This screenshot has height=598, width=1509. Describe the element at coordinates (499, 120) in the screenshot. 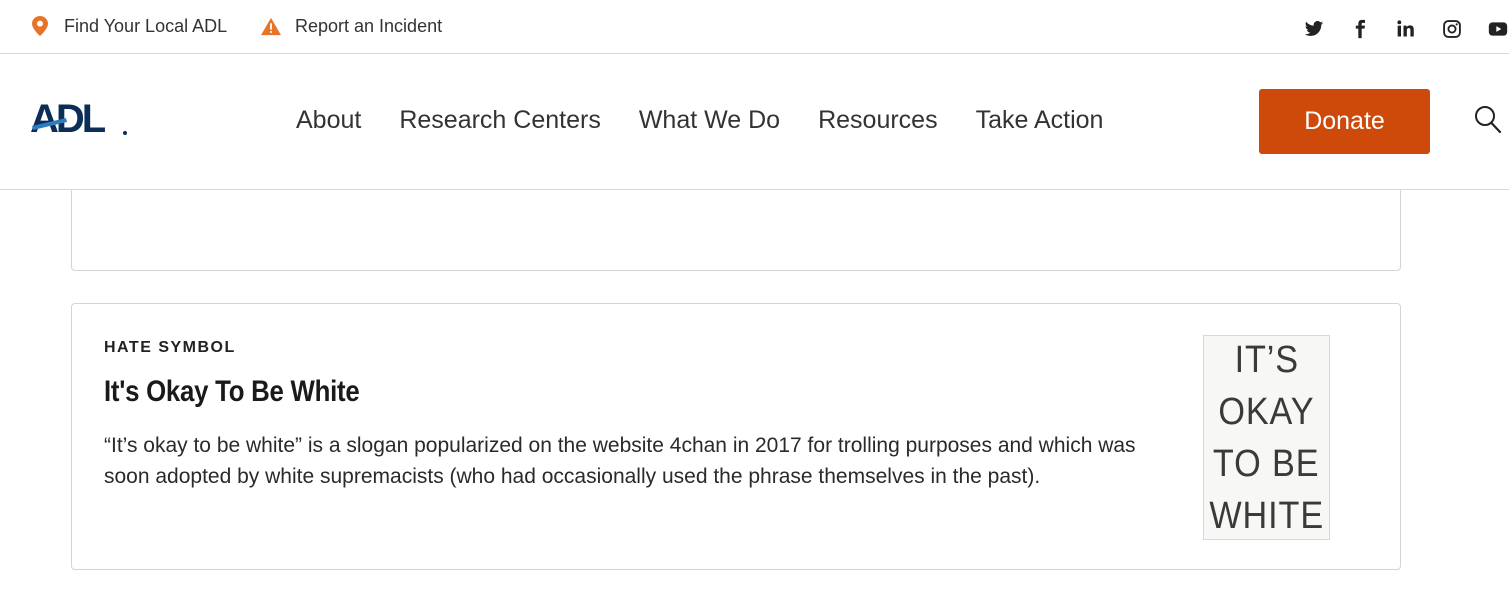

I see `nav-item-research-centers: Research Centers` at that location.